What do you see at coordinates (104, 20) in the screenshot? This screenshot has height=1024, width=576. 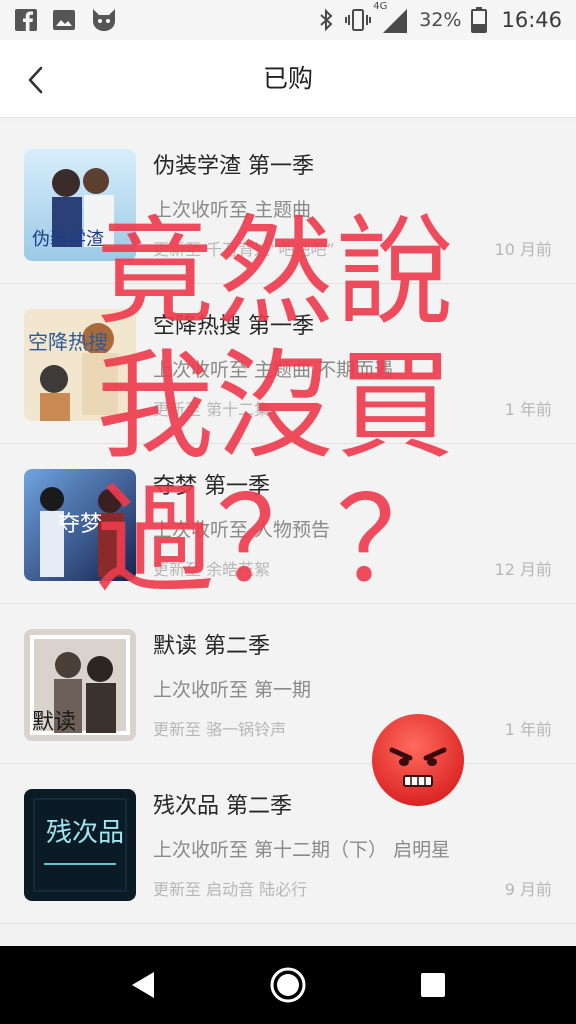 I see `cat-app-icon` at bounding box center [104, 20].